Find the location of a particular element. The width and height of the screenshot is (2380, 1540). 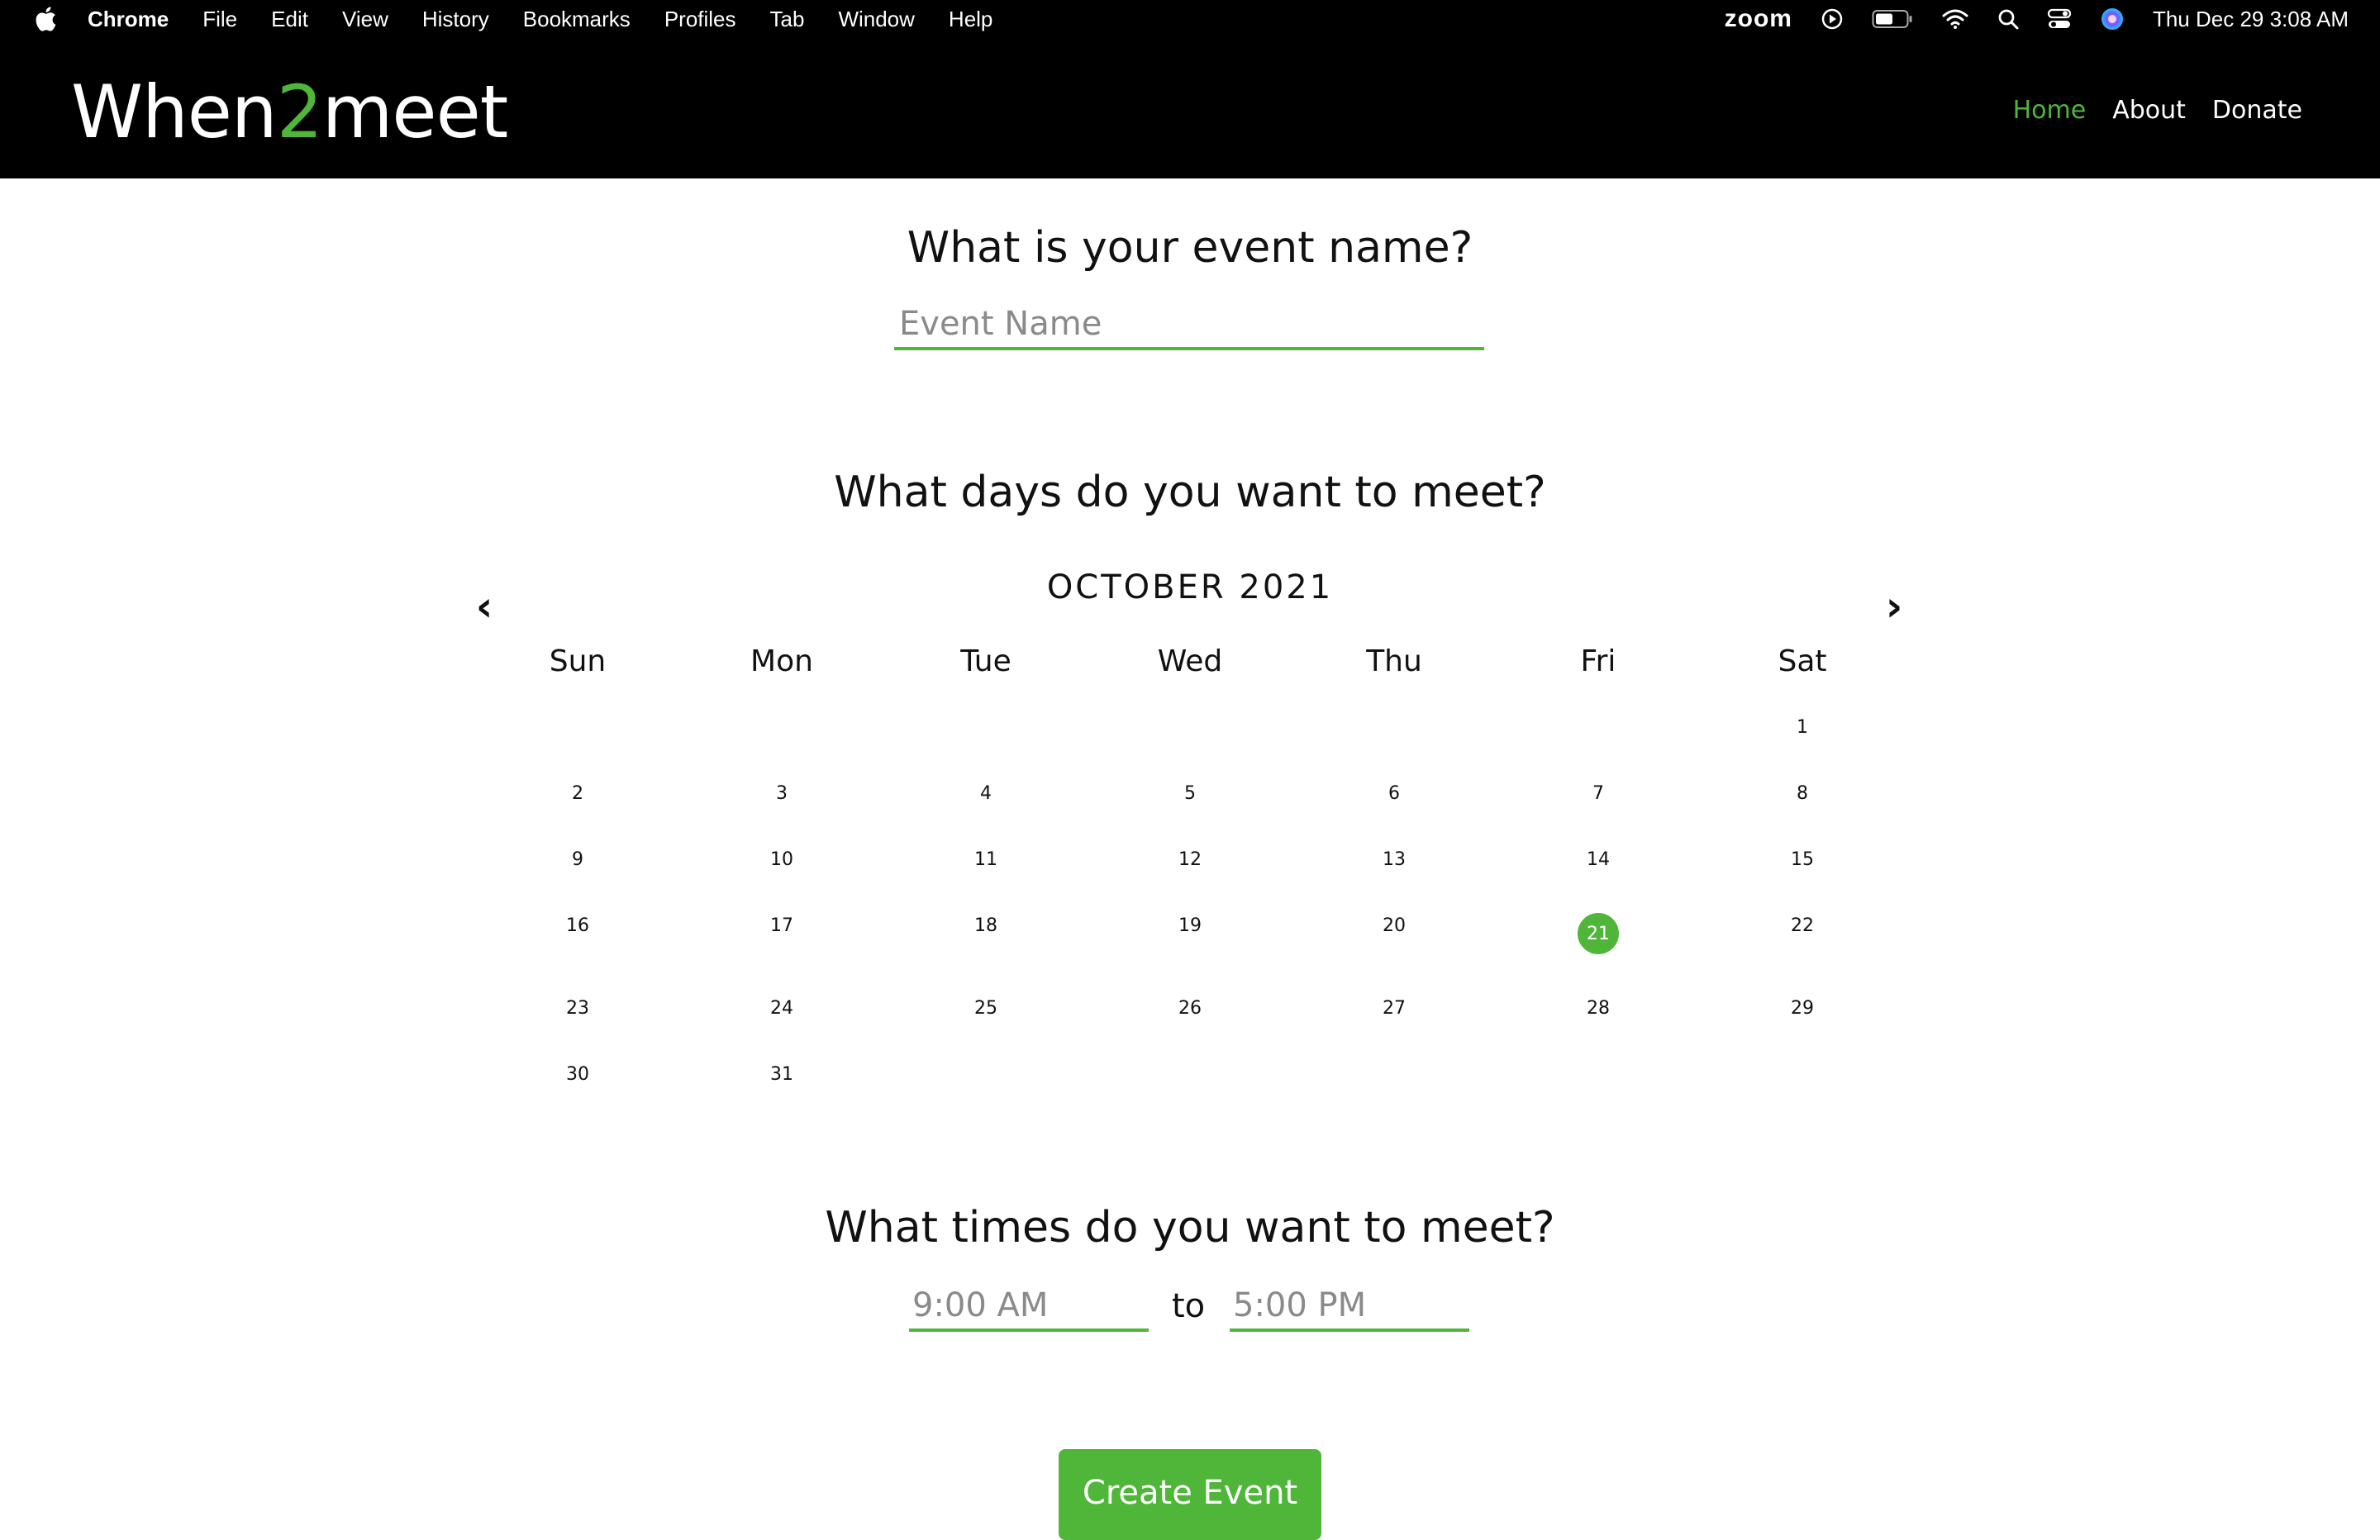

calendar-day-9: 9 is located at coordinates (577, 859).